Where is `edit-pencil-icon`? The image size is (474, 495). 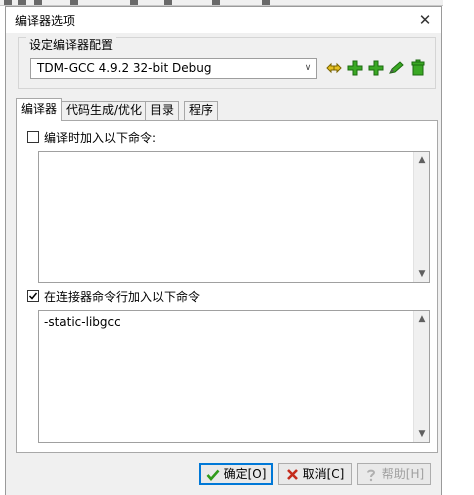
edit-pencil-icon is located at coordinates (396, 67).